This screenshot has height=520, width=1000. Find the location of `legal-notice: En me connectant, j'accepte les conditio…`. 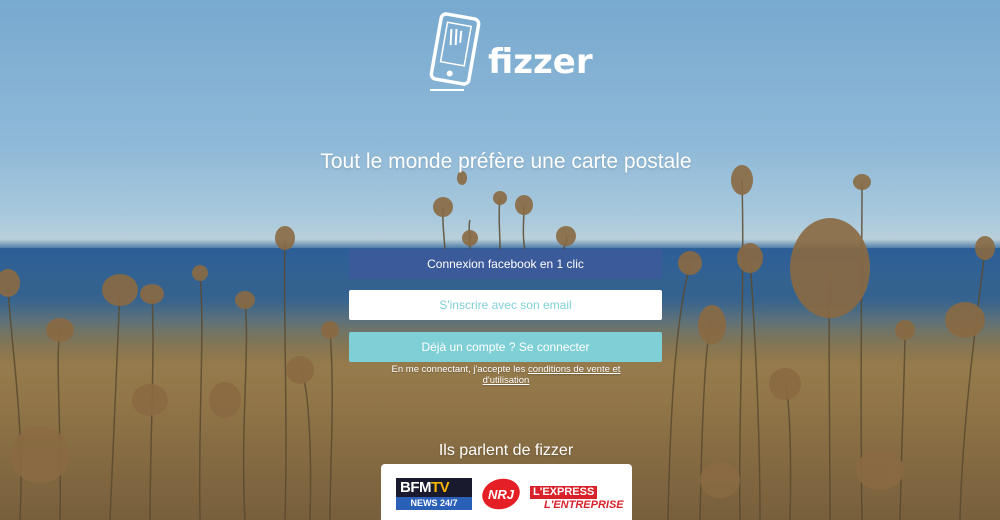

legal-notice: En me connectant, j'accepte les conditio… is located at coordinates (506, 375).